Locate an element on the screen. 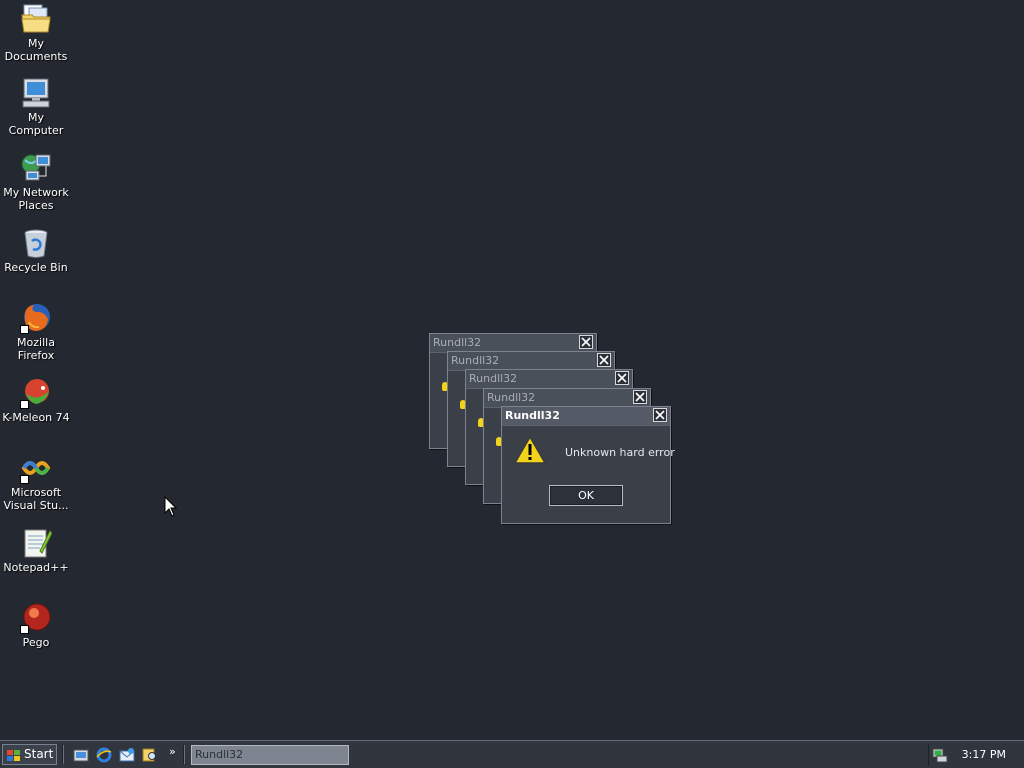 This screenshot has width=1024, height=768. taskbar-button-rundll32: Rundll32 is located at coordinates (270, 755).